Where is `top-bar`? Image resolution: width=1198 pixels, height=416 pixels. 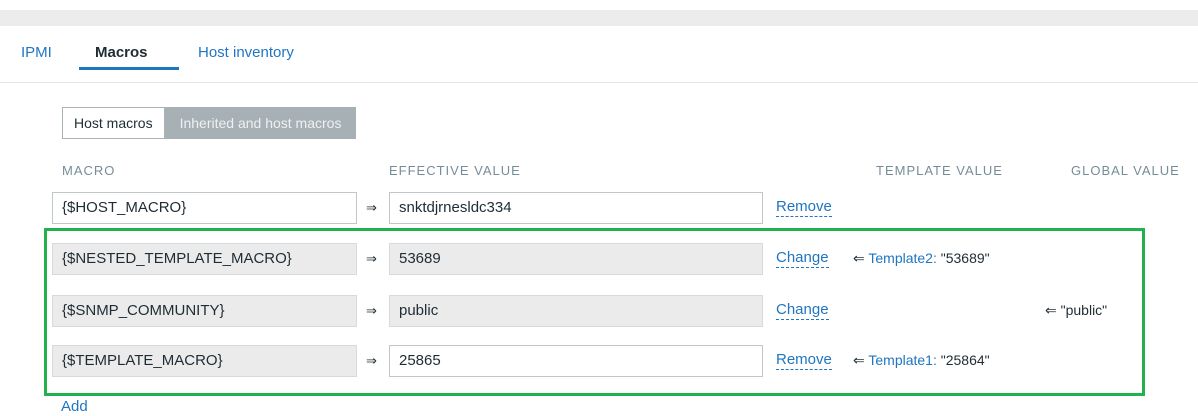
top-bar is located at coordinates (599, 18).